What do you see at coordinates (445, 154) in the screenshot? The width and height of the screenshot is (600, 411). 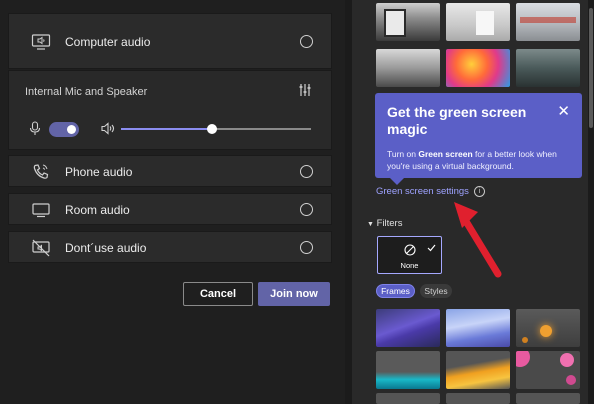 I see `popup-body-bold: Green screen` at bounding box center [445, 154].